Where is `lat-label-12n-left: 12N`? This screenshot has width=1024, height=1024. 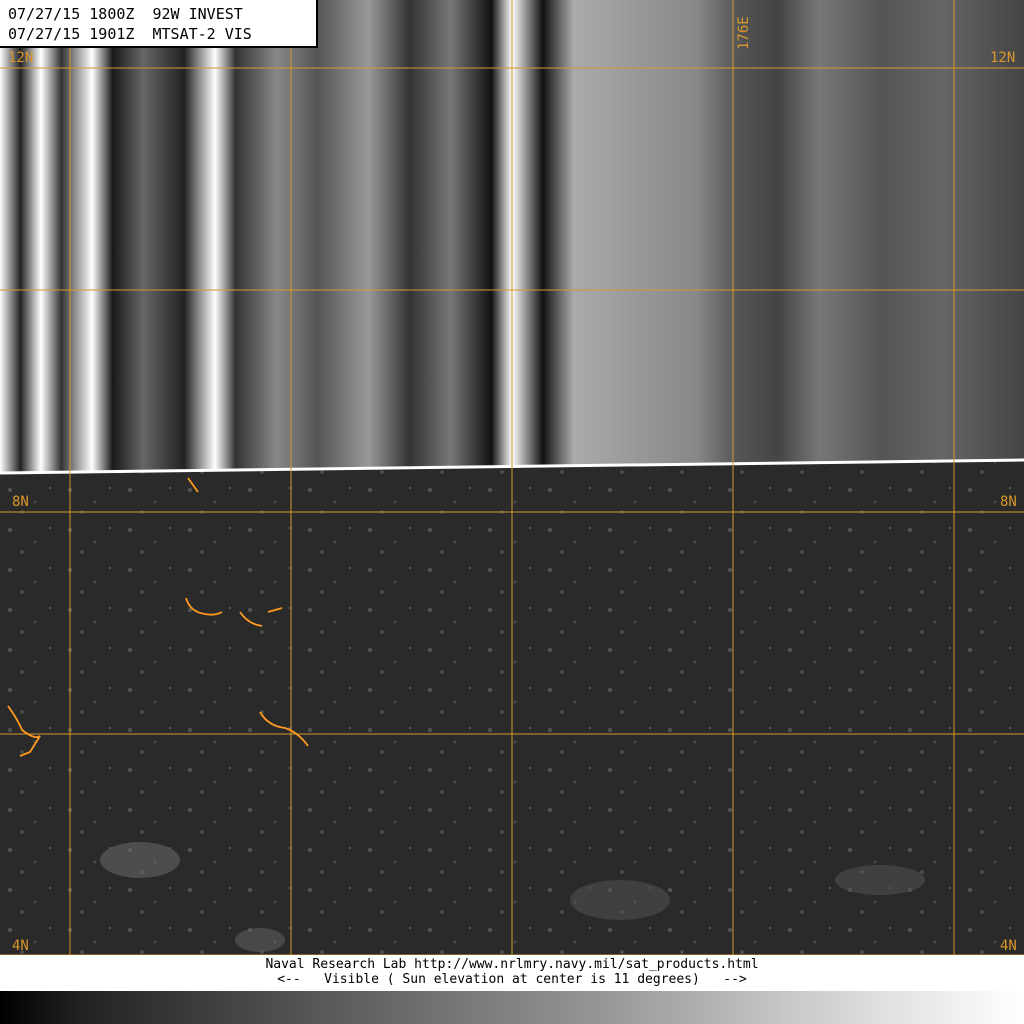
lat-label-12n-left: 12N is located at coordinates (21, 58).